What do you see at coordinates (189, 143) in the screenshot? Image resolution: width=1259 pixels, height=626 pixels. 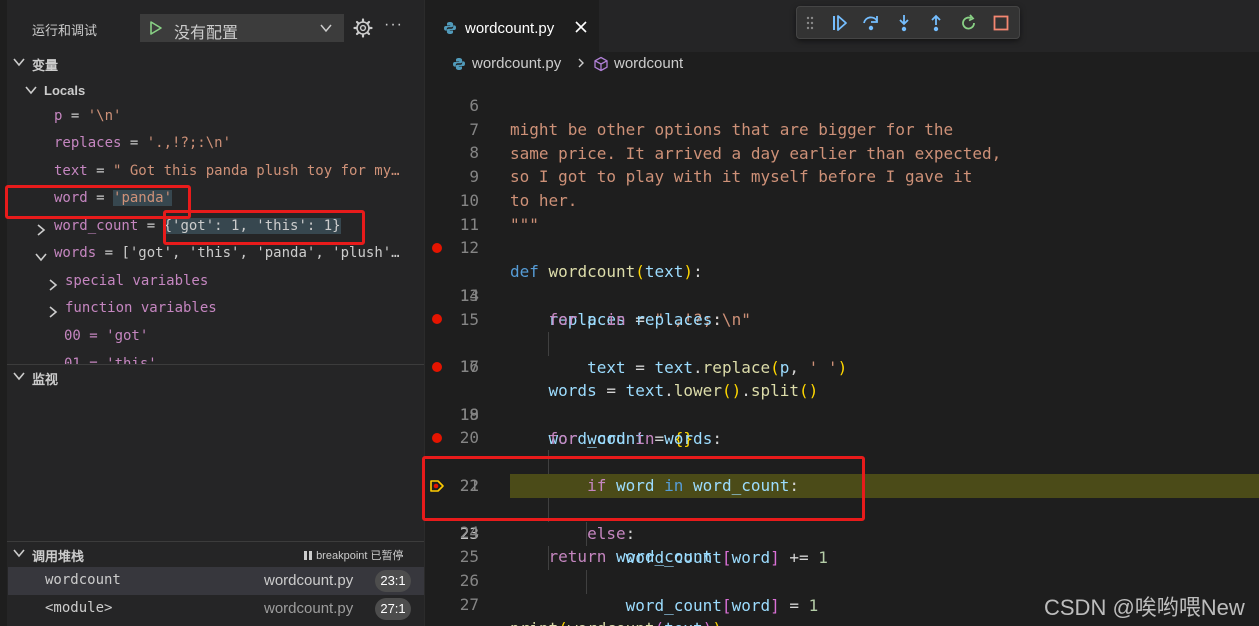 I see `variable-value: '.,!?;:\n'` at bounding box center [189, 143].